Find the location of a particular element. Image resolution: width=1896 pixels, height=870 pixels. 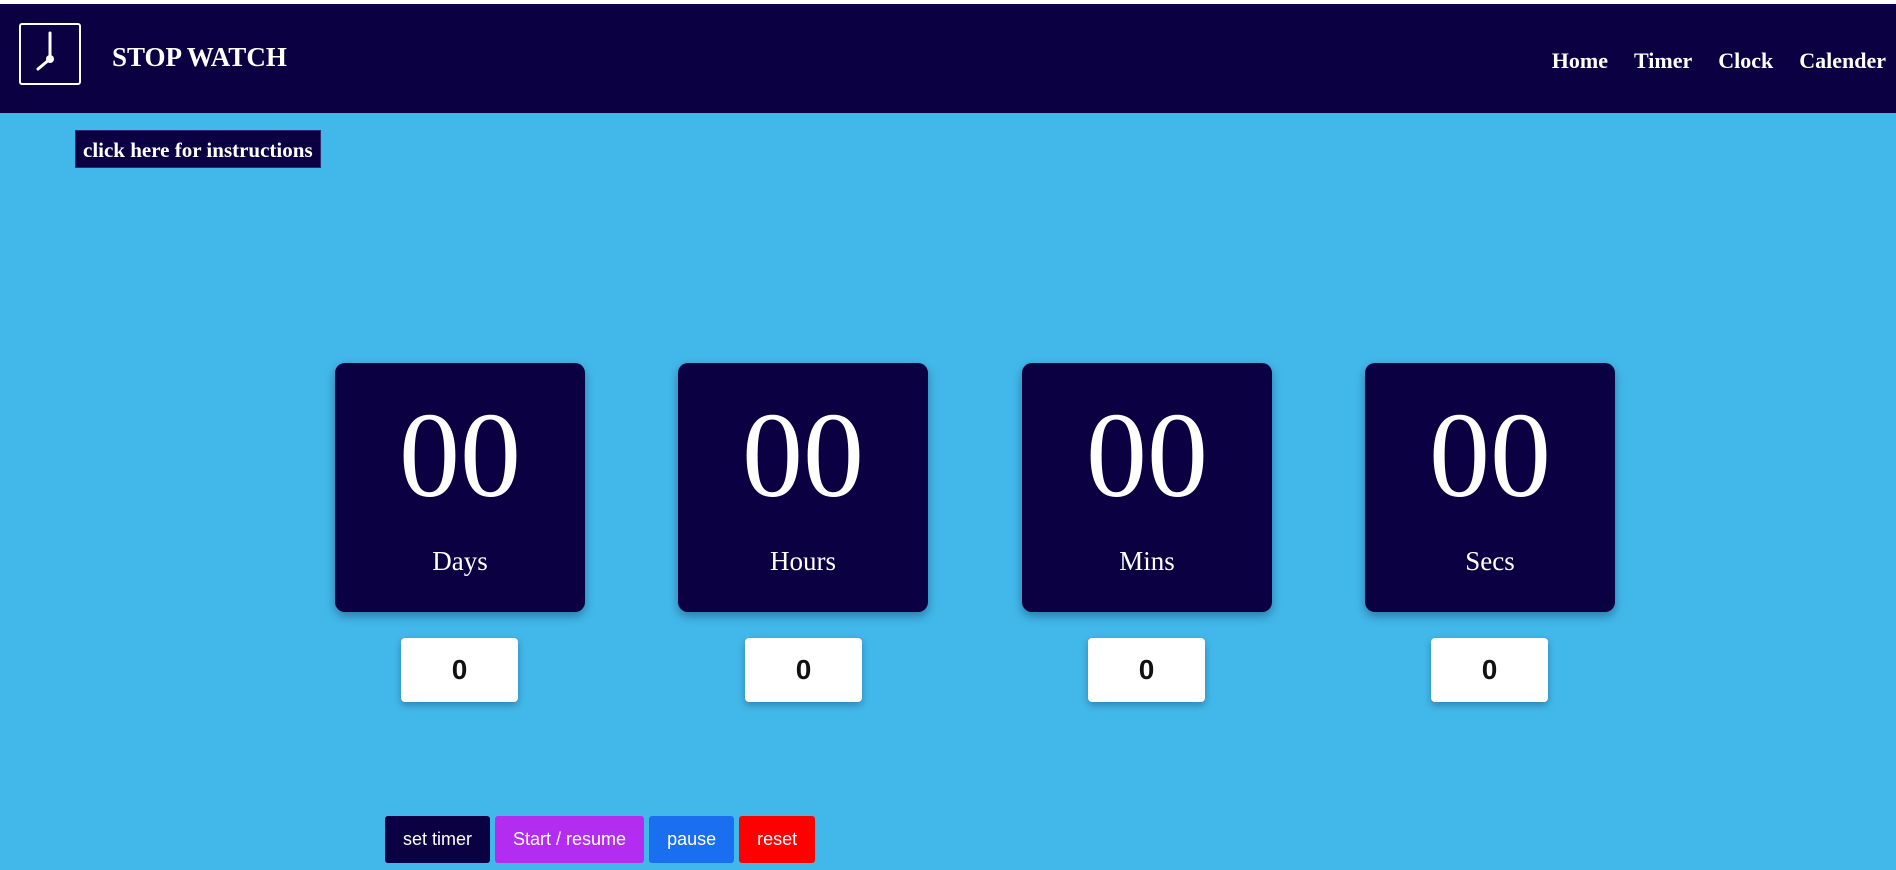

nav-timer-link: Timer is located at coordinates (1663, 61).